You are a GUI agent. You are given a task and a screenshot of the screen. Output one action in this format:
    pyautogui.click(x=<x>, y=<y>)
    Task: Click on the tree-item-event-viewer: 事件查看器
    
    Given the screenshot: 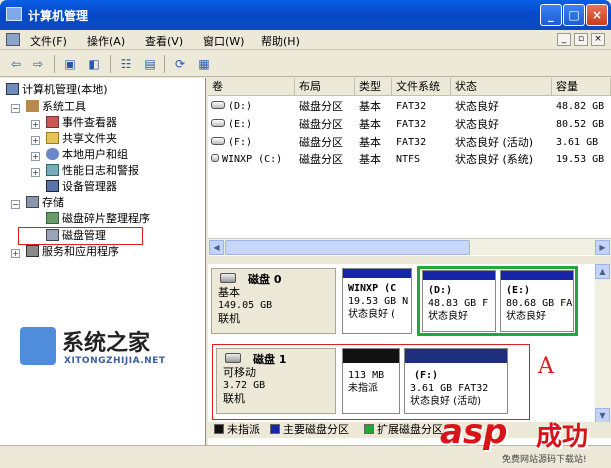 What is the action you would take?
    pyautogui.click(x=81, y=123)
    